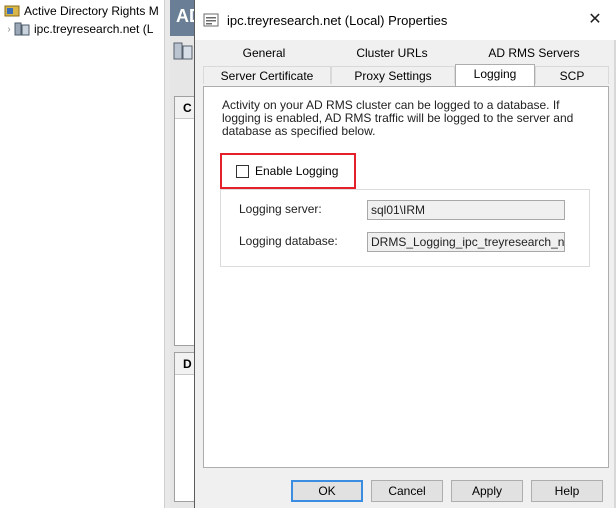  I want to click on dialog-title: ipc.treyresearch.net (Local) Properties, so click(337, 20).